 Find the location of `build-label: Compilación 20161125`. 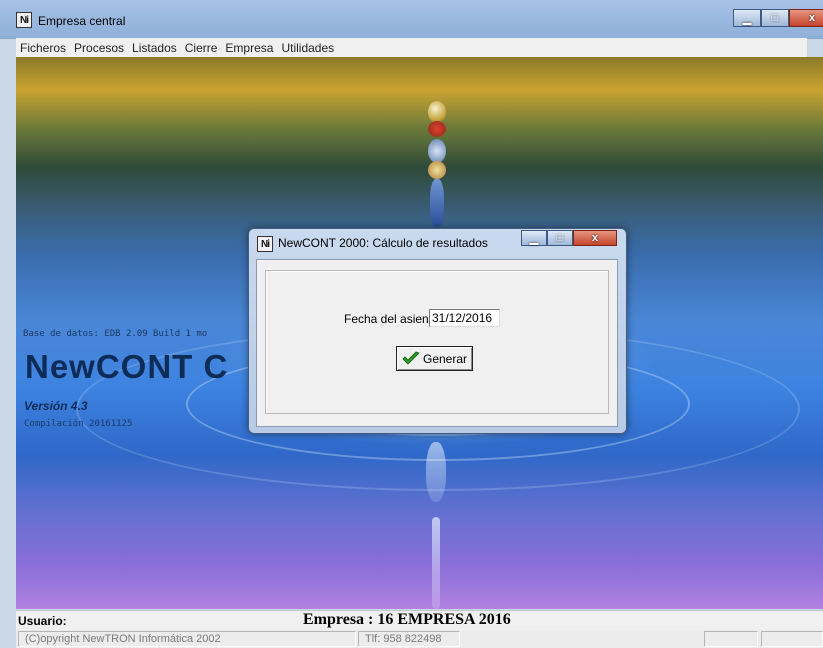

build-label: Compilación 20161125 is located at coordinates (78, 424).